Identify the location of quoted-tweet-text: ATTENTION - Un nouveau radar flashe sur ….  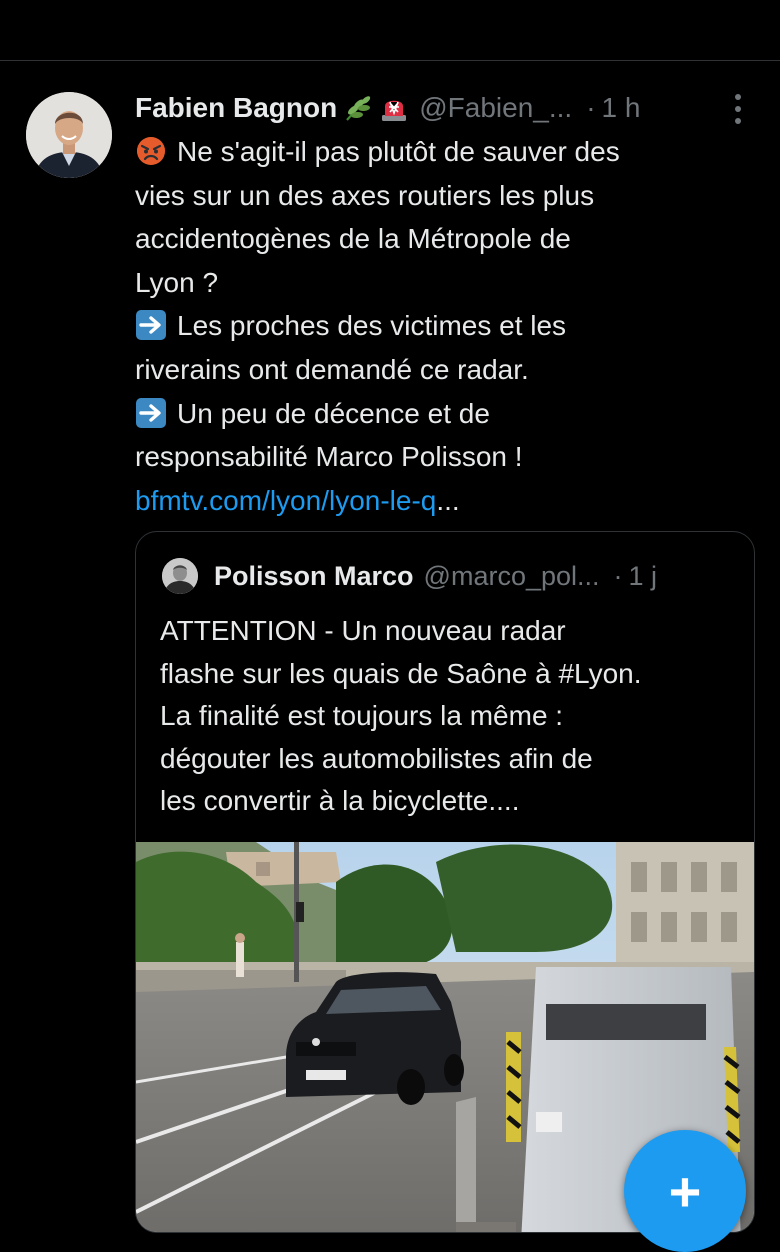
(450, 716).